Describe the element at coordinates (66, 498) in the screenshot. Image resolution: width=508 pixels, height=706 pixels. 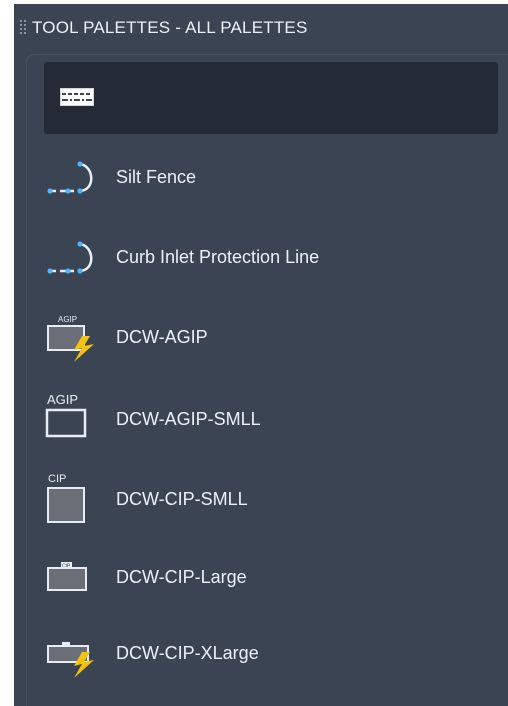
I see `cip-small-block-icon: CIP` at that location.